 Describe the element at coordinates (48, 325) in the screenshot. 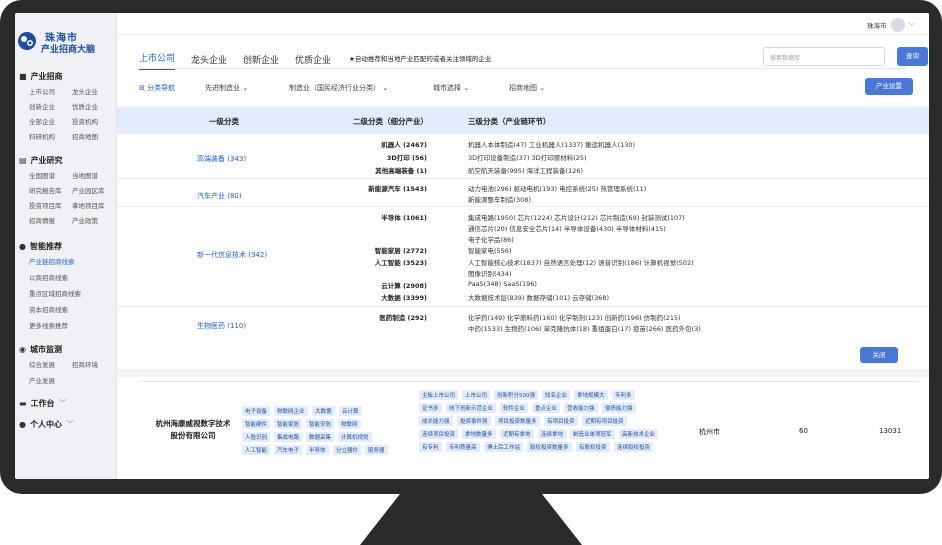

I see `sidebar-item-more-leads: 更多线索推荐` at that location.